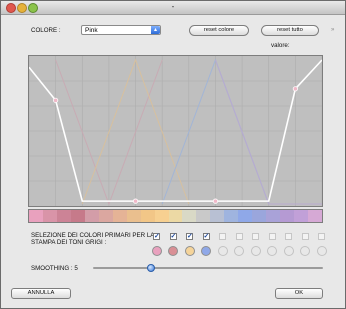  Describe the element at coordinates (46, 30) in the screenshot. I see `colore-label: COLORE :` at that location.